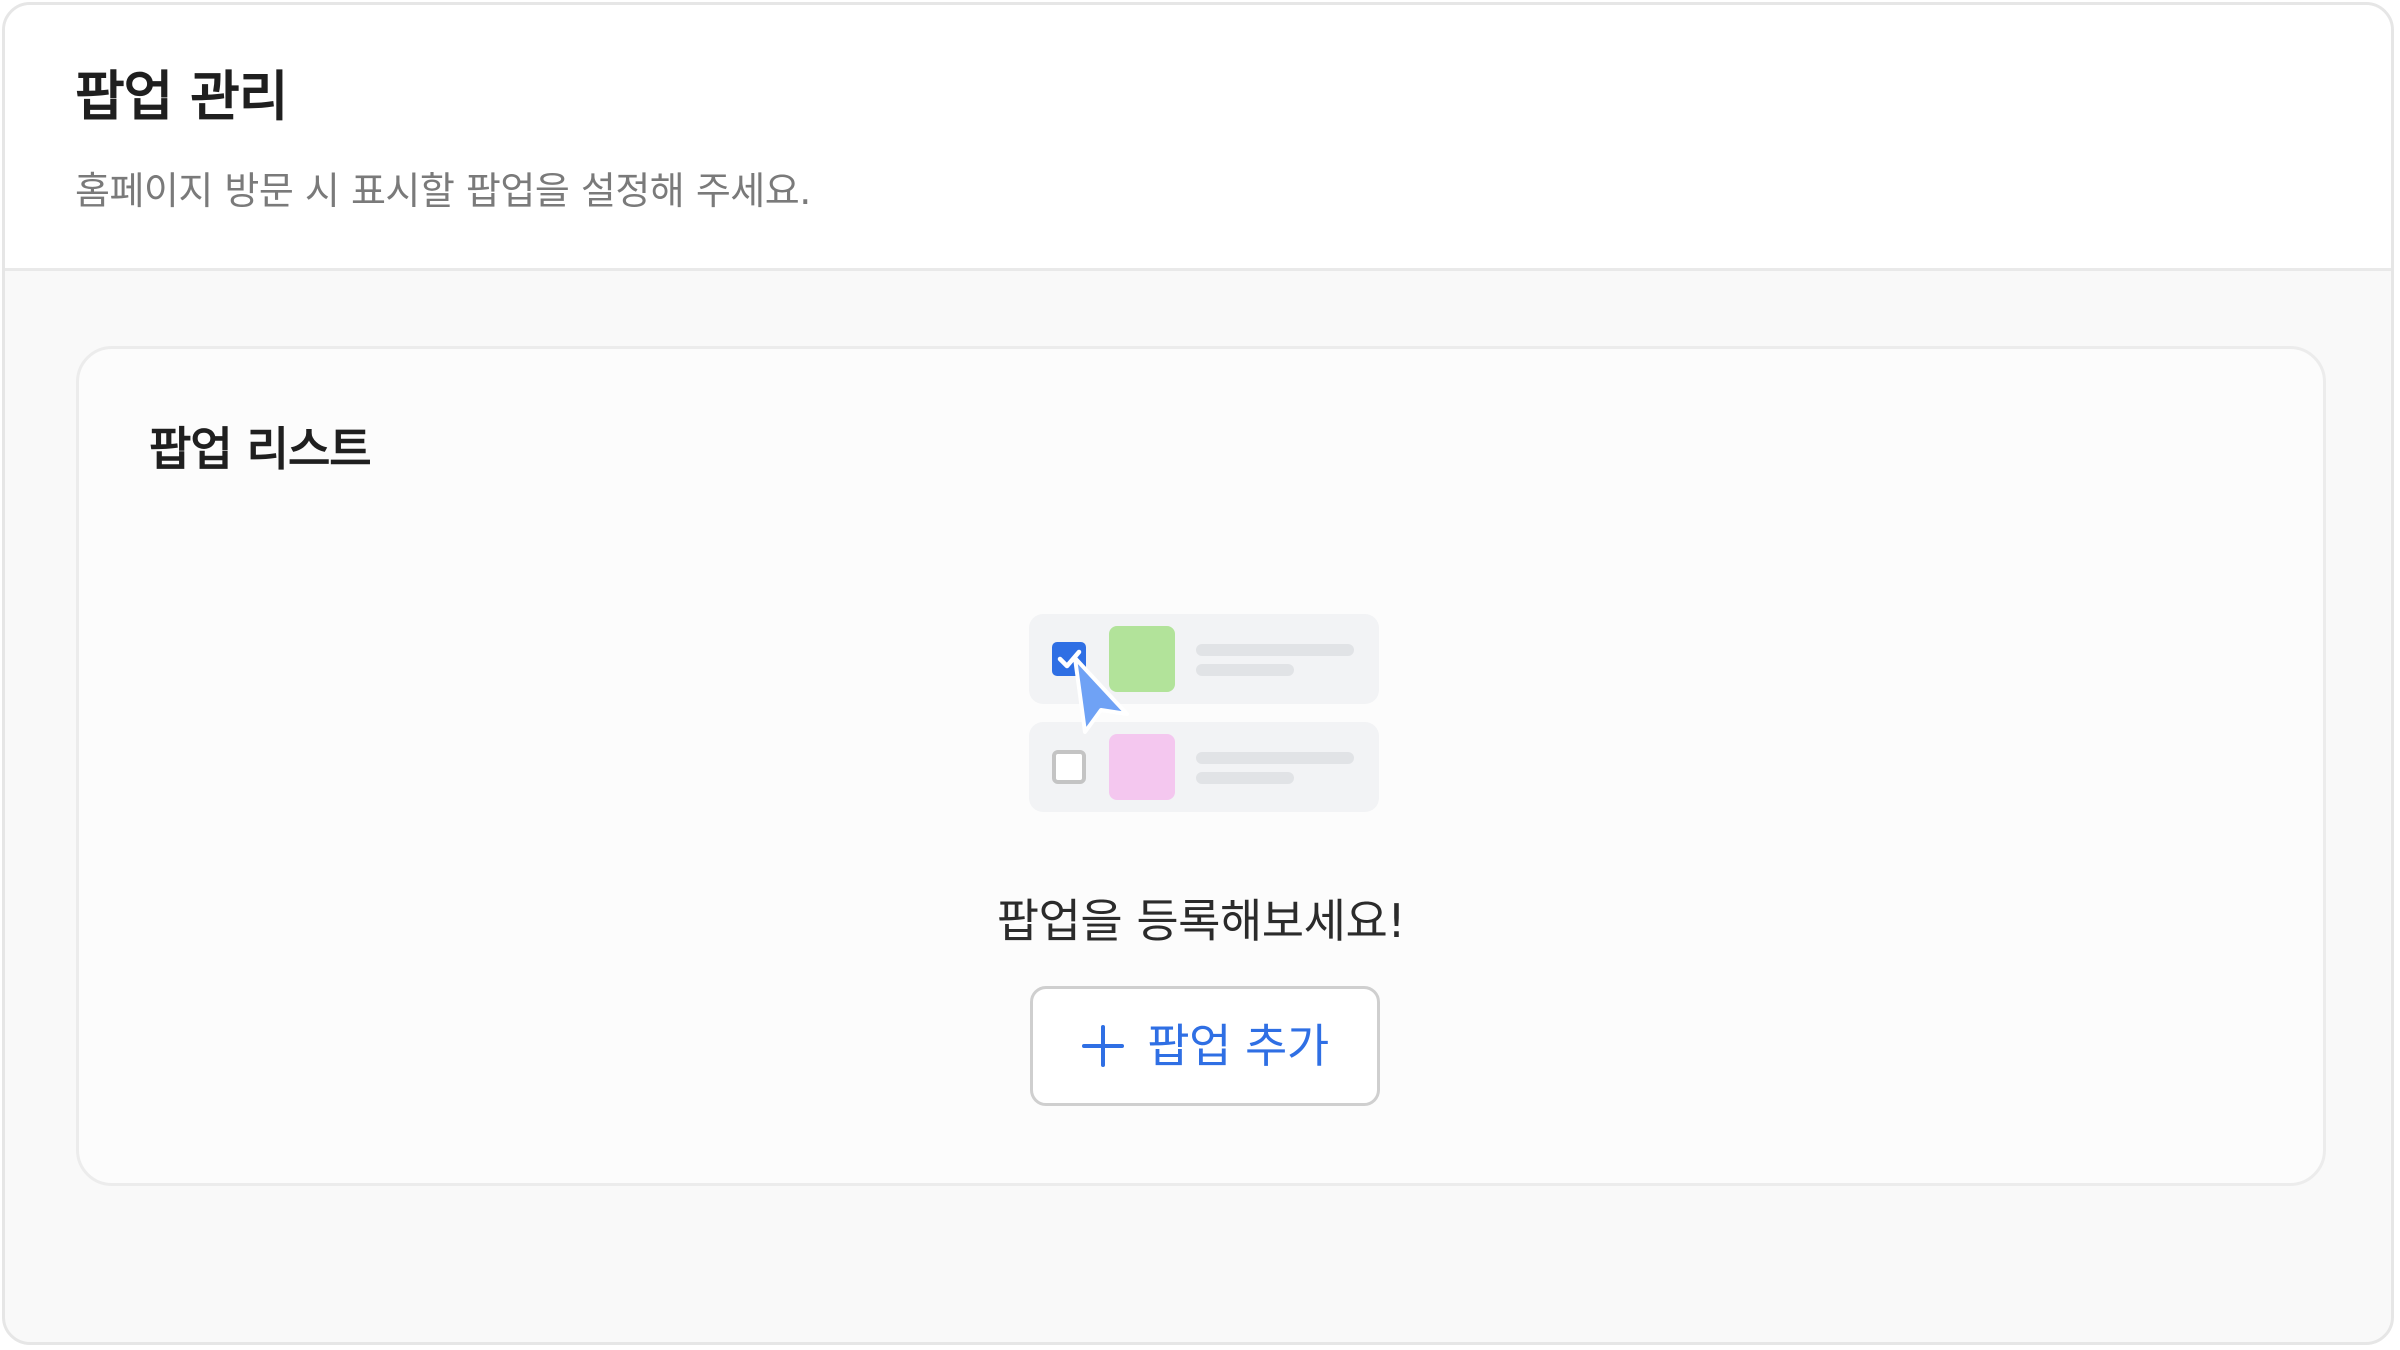 The height and width of the screenshot is (1350, 2400). Describe the element at coordinates (1142, 767) in the screenshot. I see `illustration-swatch-pink` at that location.